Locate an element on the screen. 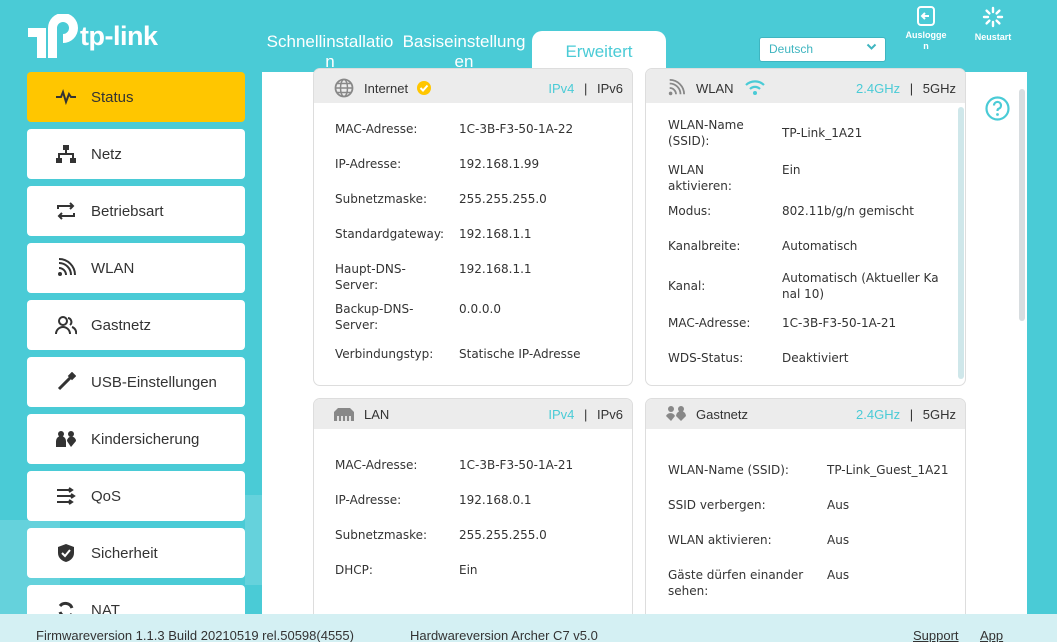 The image size is (1057, 642). row-value: 192.168.1.99 is located at coordinates (499, 164).